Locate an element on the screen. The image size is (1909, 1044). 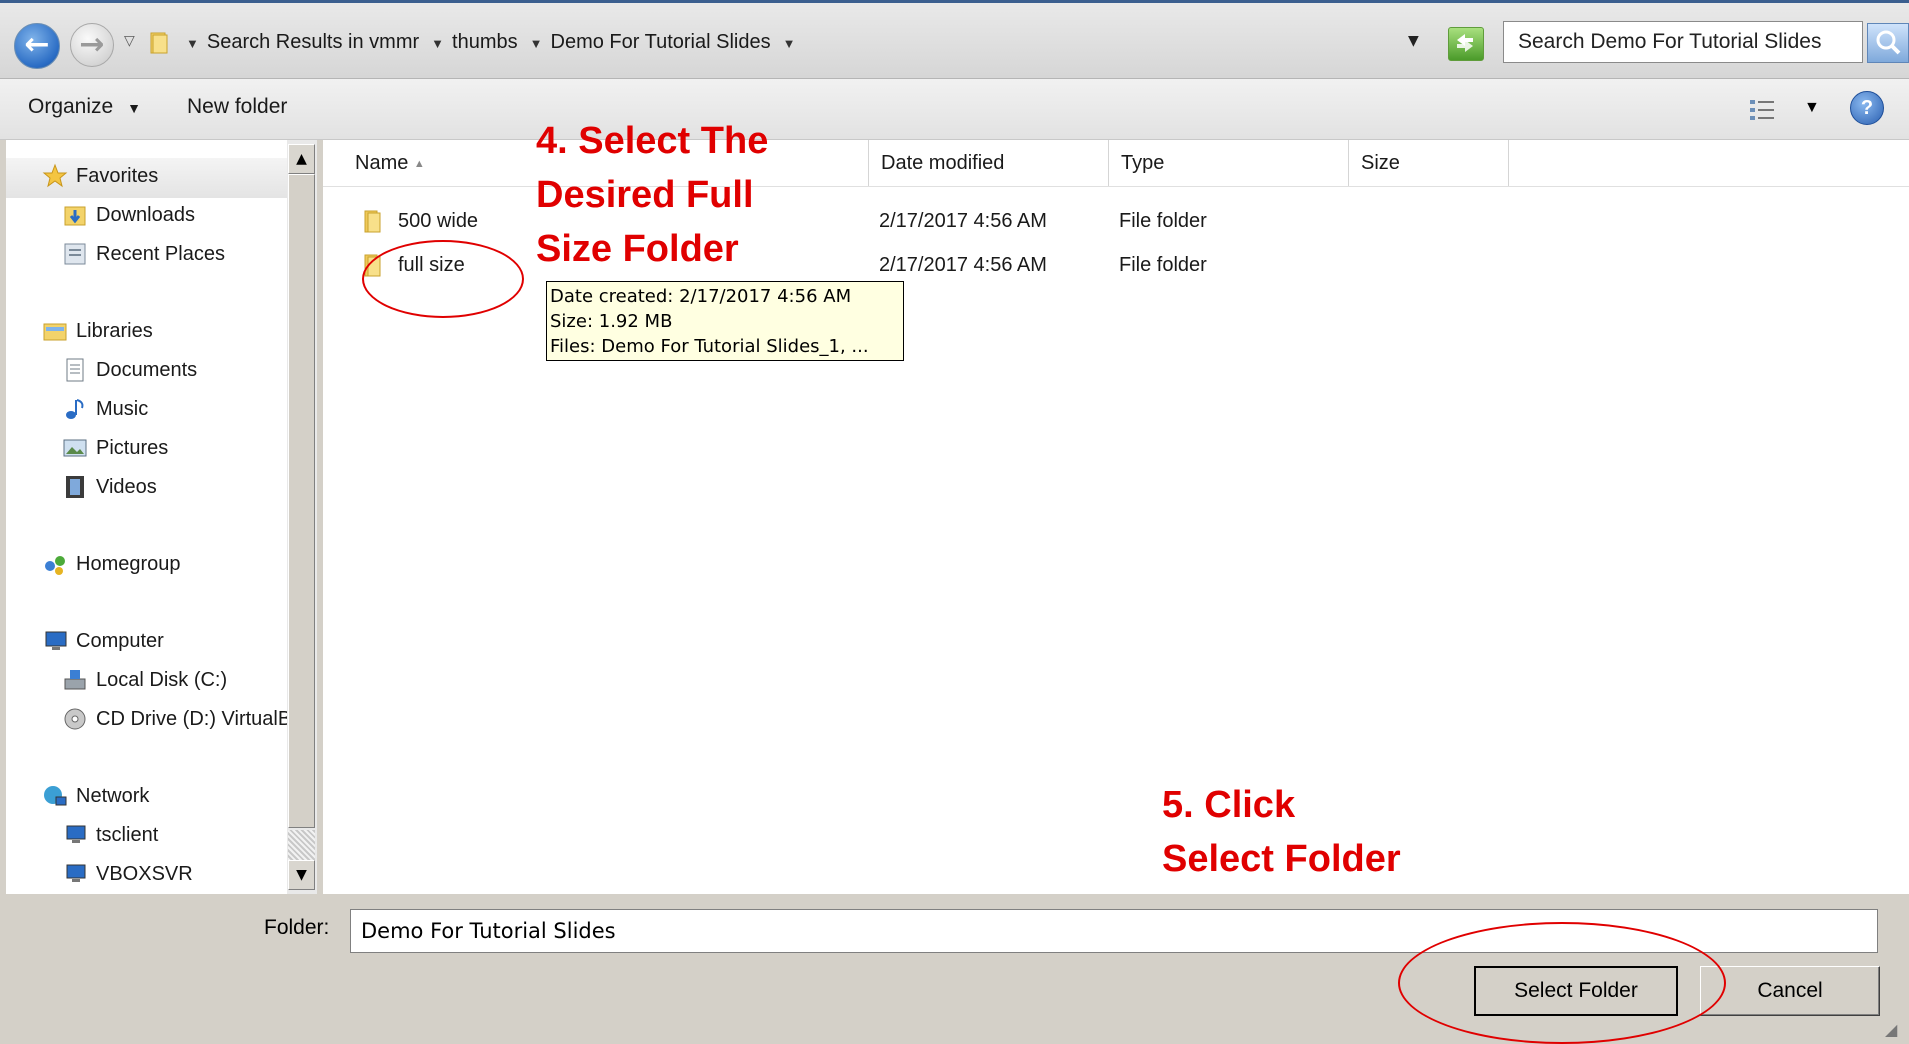
scrollbar-track is located at coordinates (301, 845).